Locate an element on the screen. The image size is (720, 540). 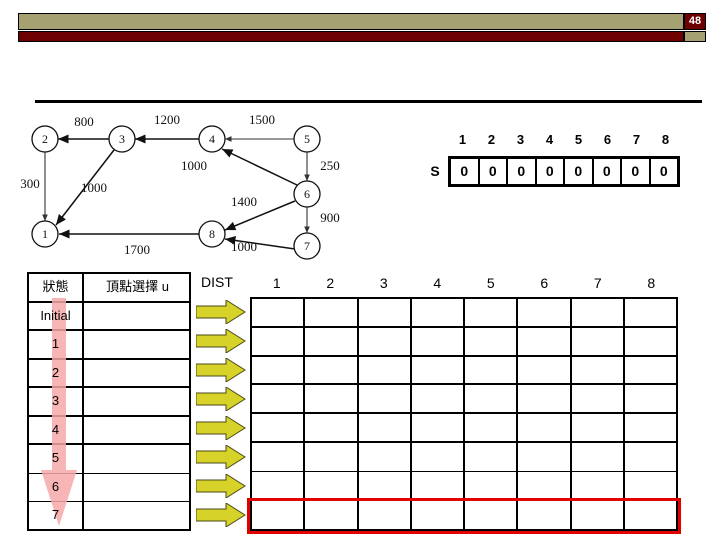
table-row: 1 is located at coordinates (109, 345).